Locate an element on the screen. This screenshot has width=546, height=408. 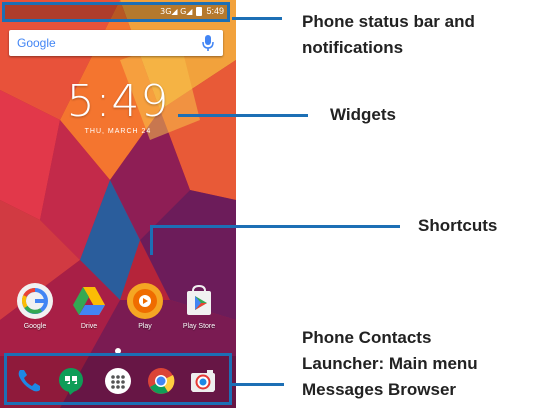
app-label: Google is located at coordinates (35, 326).